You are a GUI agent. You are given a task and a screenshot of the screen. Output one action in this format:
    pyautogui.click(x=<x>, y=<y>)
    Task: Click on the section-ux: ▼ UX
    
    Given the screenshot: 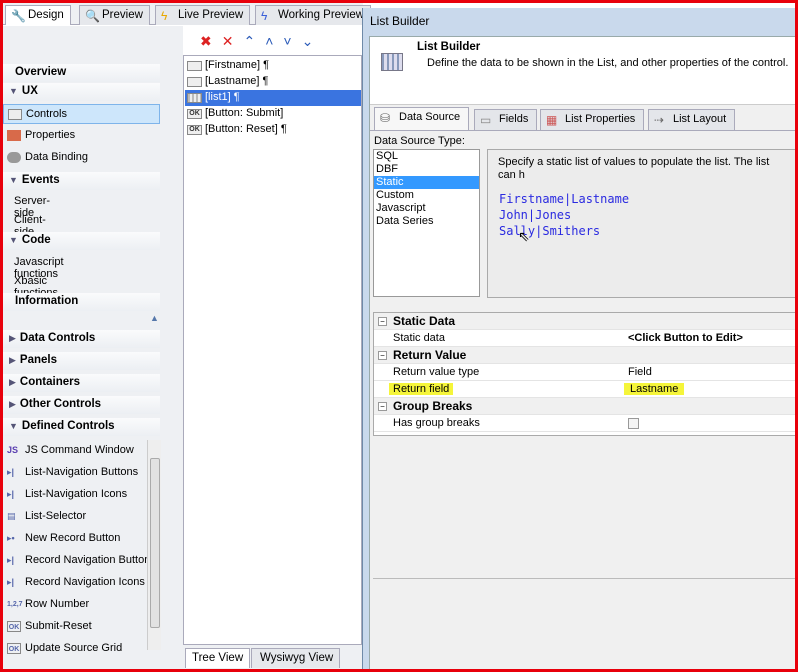 What is the action you would take?
    pyautogui.click(x=81, y=92)
    